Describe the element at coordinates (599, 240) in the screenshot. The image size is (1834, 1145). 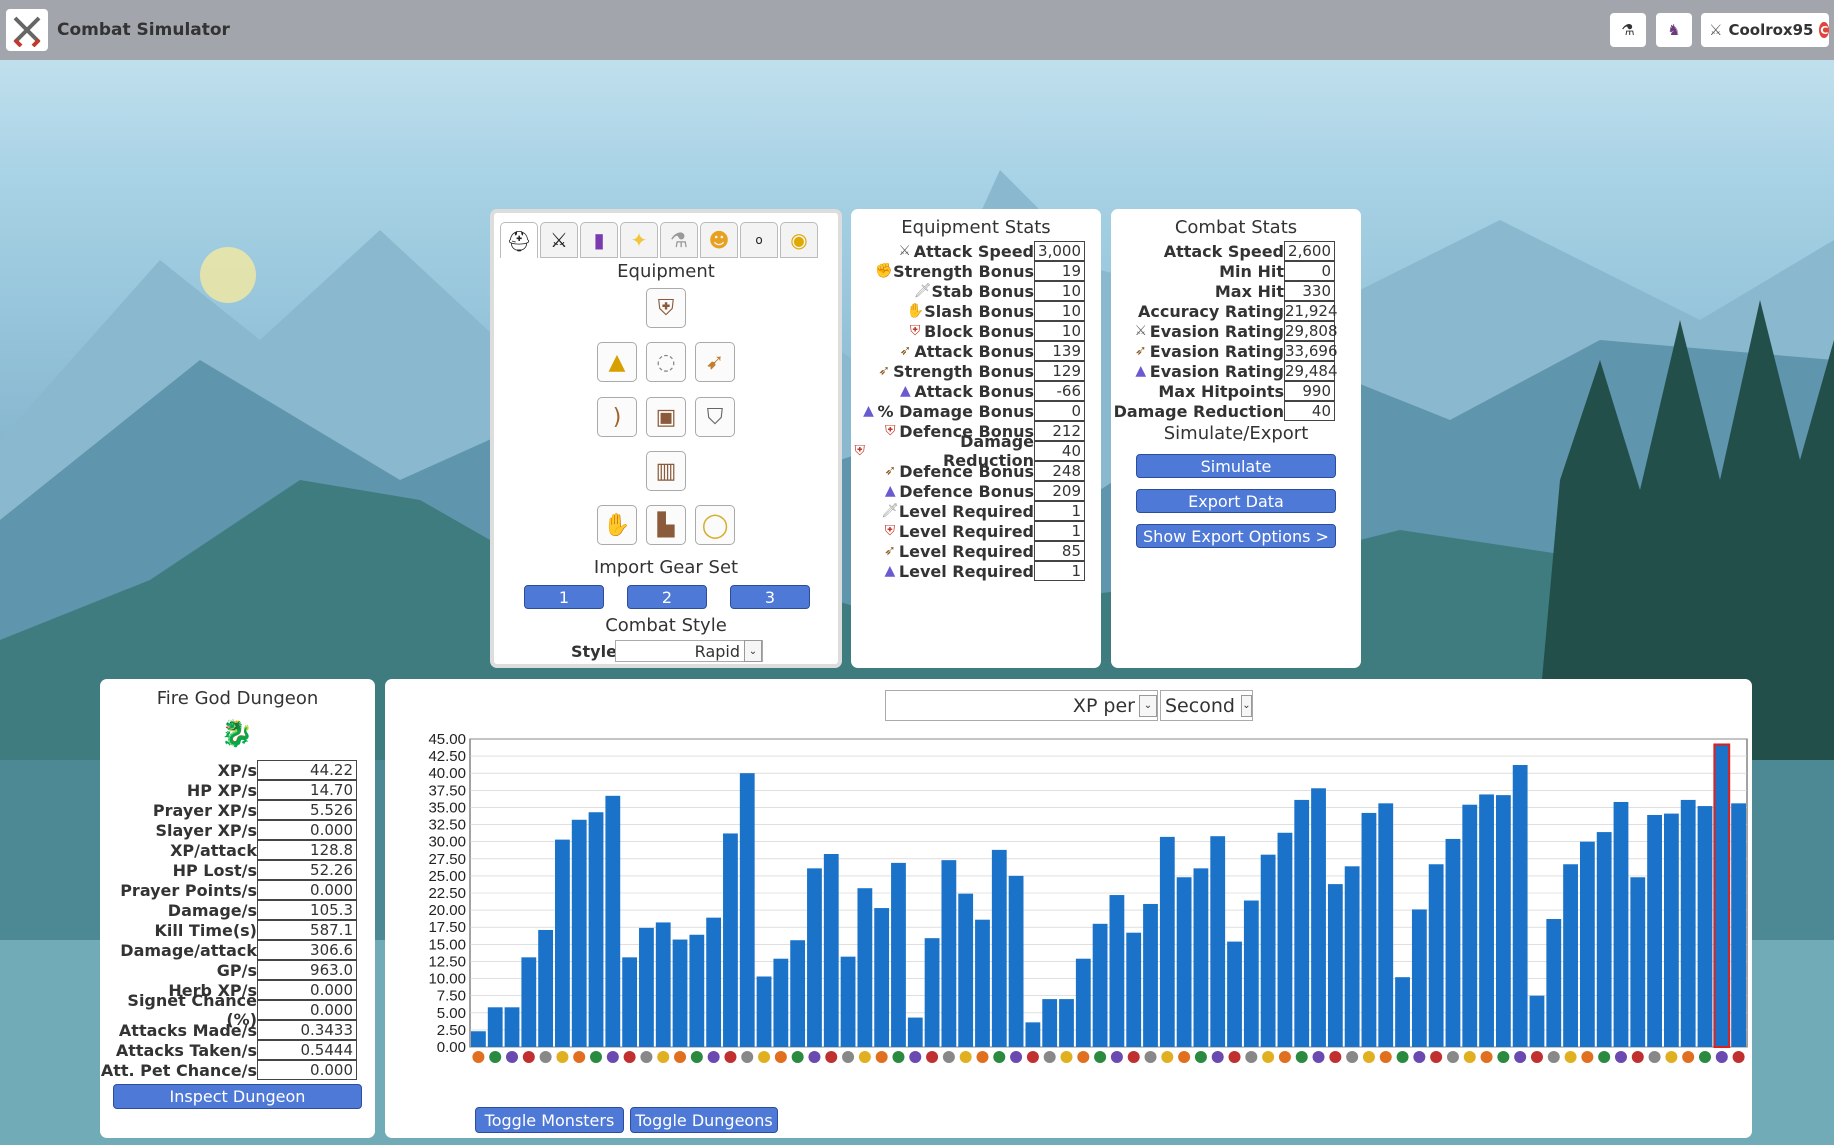
I see `tab-spellbook: ▮` at that location.